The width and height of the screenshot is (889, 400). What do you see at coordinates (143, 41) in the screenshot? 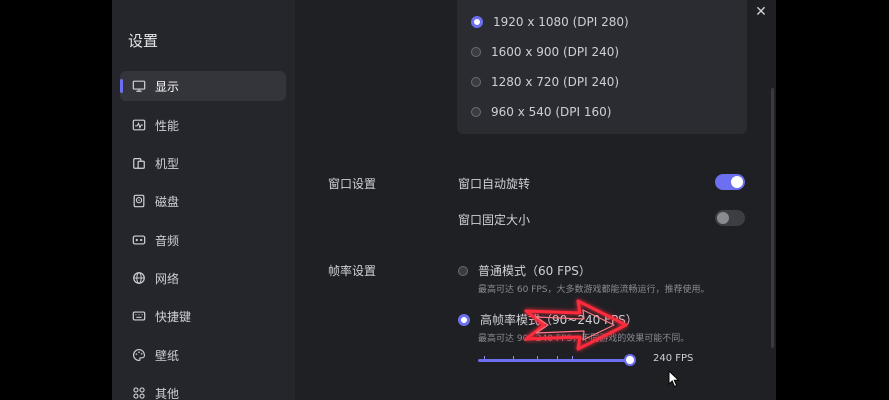
I see `sidebar-title: 设置` at bounding box center [143, 41].